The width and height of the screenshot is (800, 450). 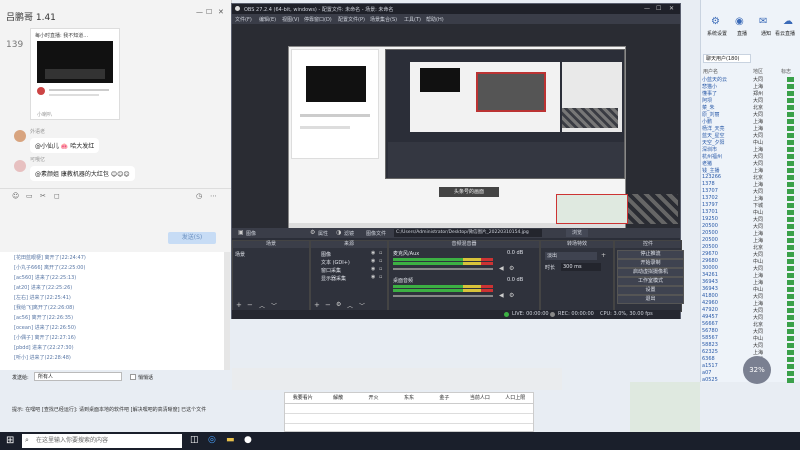 I want to click on source-item: 图像, so click(x=326, y=254).